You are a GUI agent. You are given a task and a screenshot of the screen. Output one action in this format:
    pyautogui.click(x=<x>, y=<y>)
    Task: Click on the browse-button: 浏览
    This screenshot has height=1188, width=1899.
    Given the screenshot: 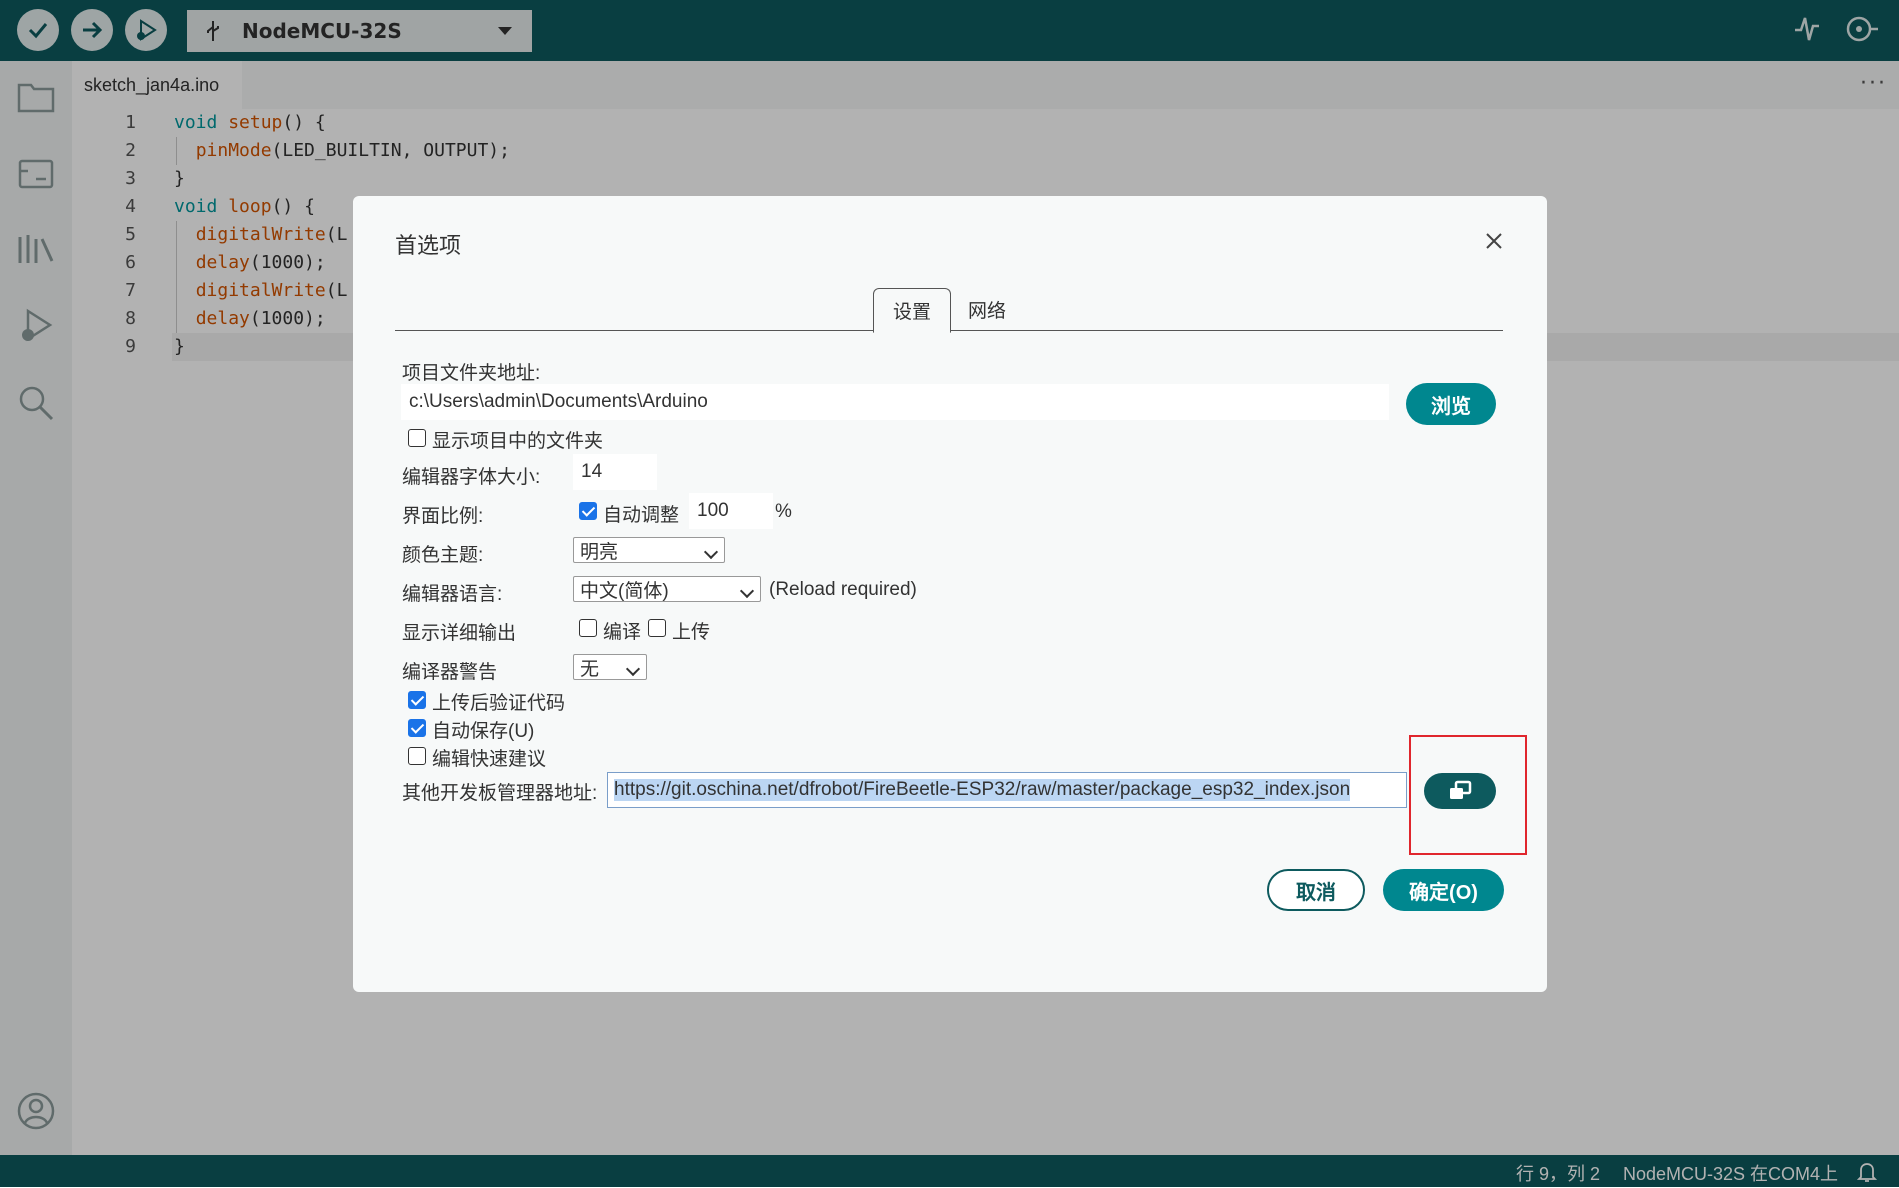 What is the action you would take?
    pyautogui.click(x=1451, y=404)
    